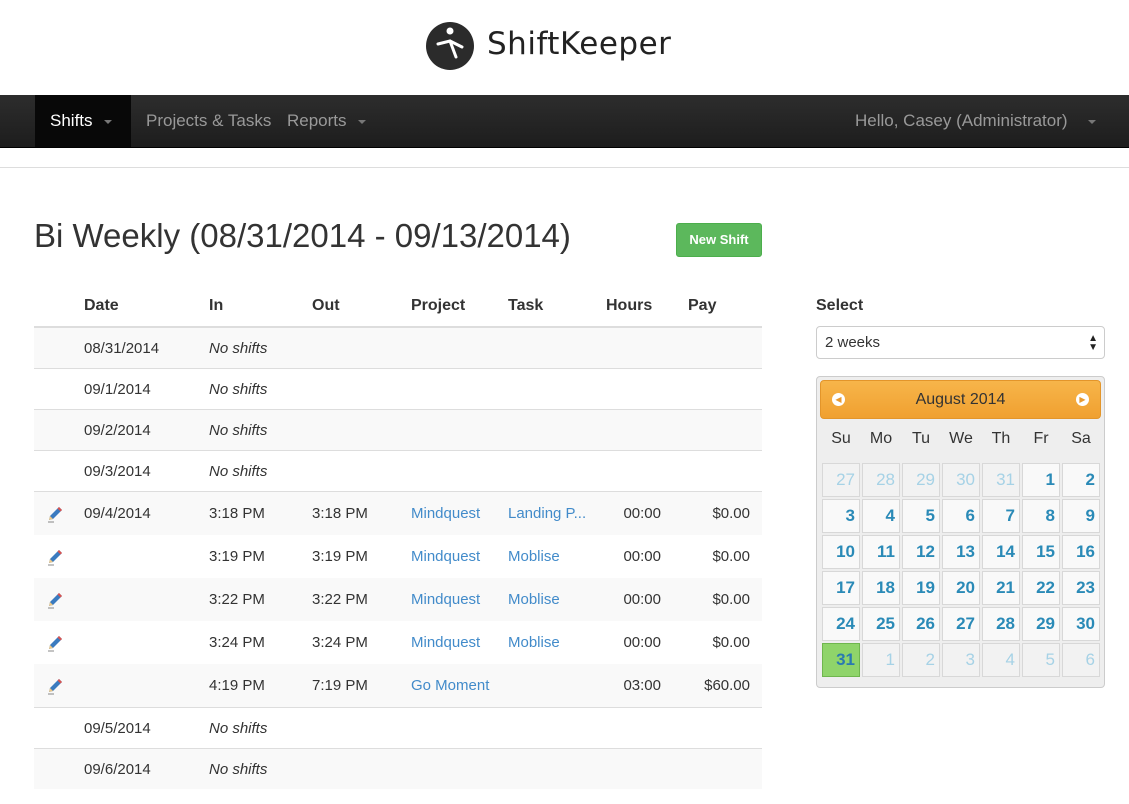  Describe the element at coordinates (260, 686) in the screenshot. I see `in-cell: 4:19 PM` at that location.